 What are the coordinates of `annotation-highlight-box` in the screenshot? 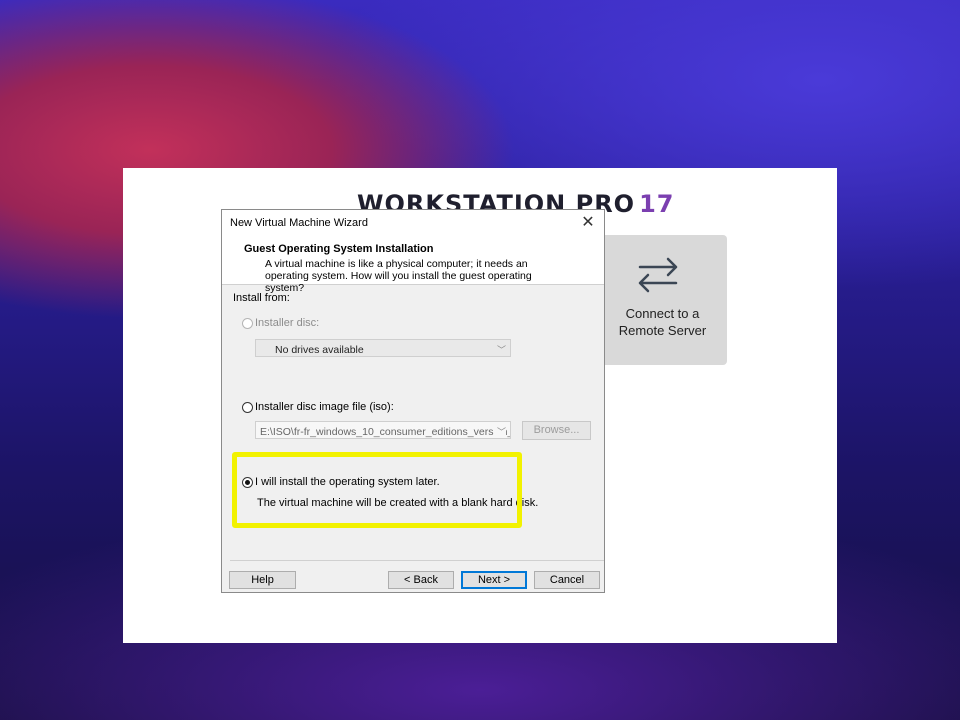 It's located at (377, 490).